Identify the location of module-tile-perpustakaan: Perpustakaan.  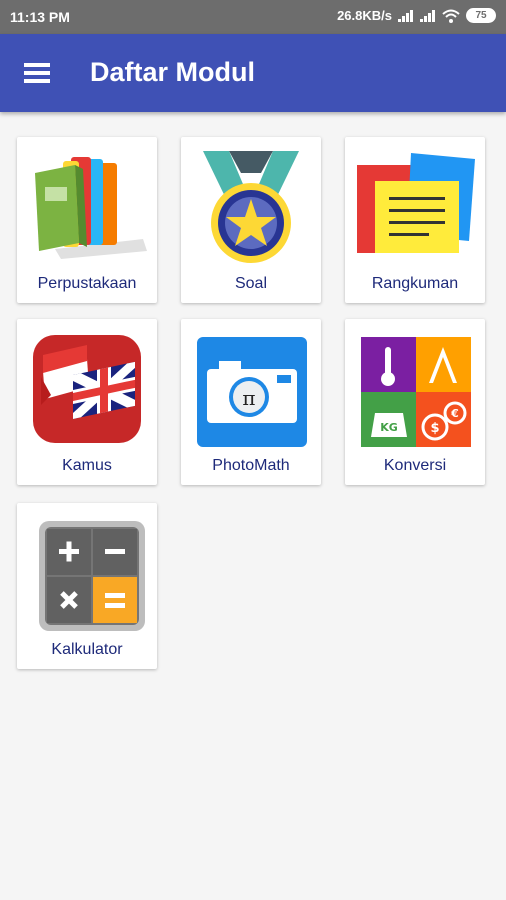
(87, 220).